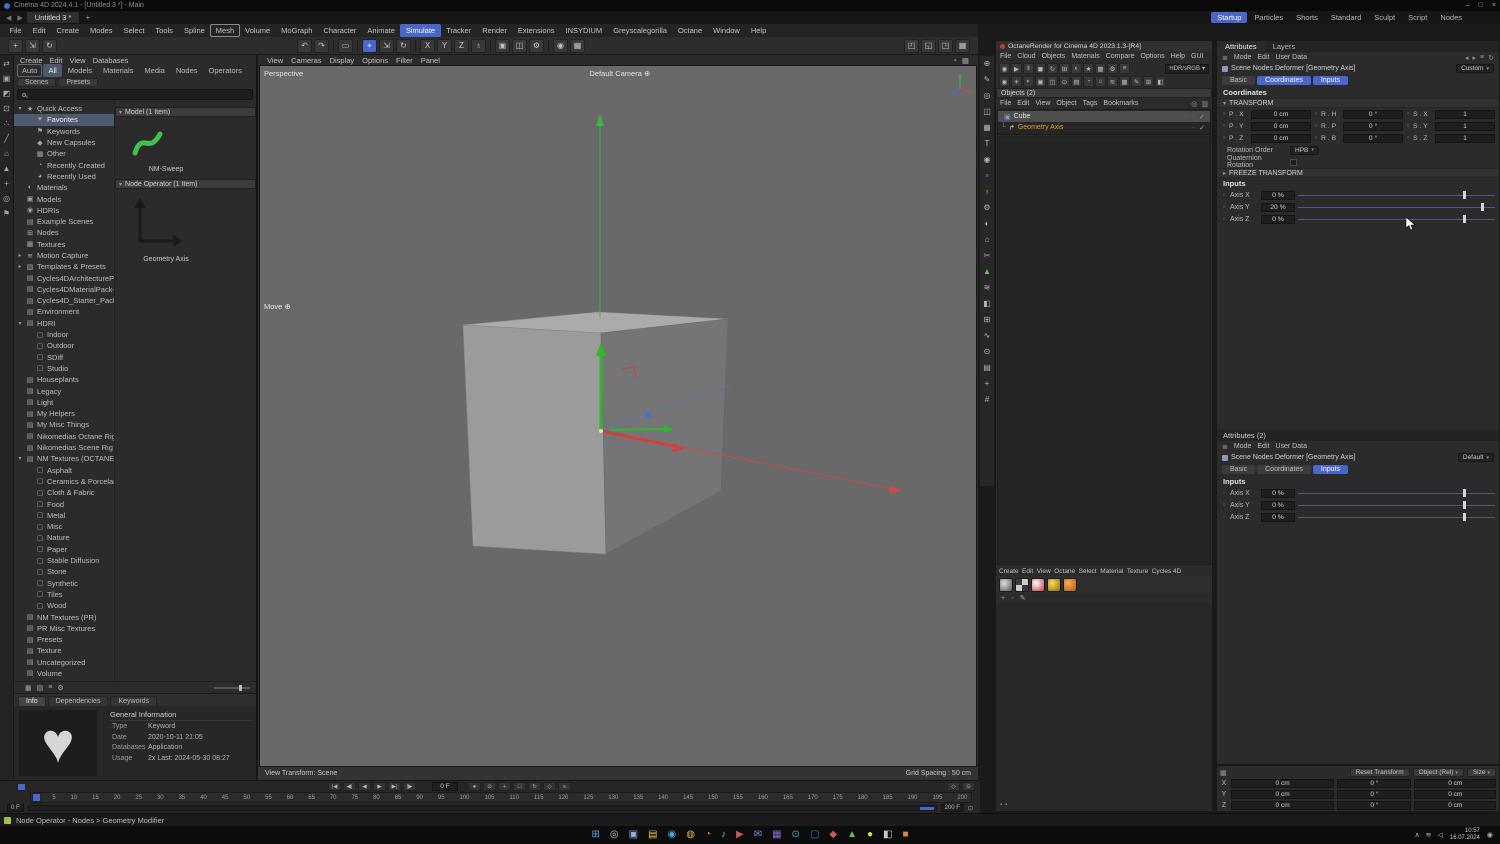  I want to click on asset-filter-tab: Media, so click(154, 70).